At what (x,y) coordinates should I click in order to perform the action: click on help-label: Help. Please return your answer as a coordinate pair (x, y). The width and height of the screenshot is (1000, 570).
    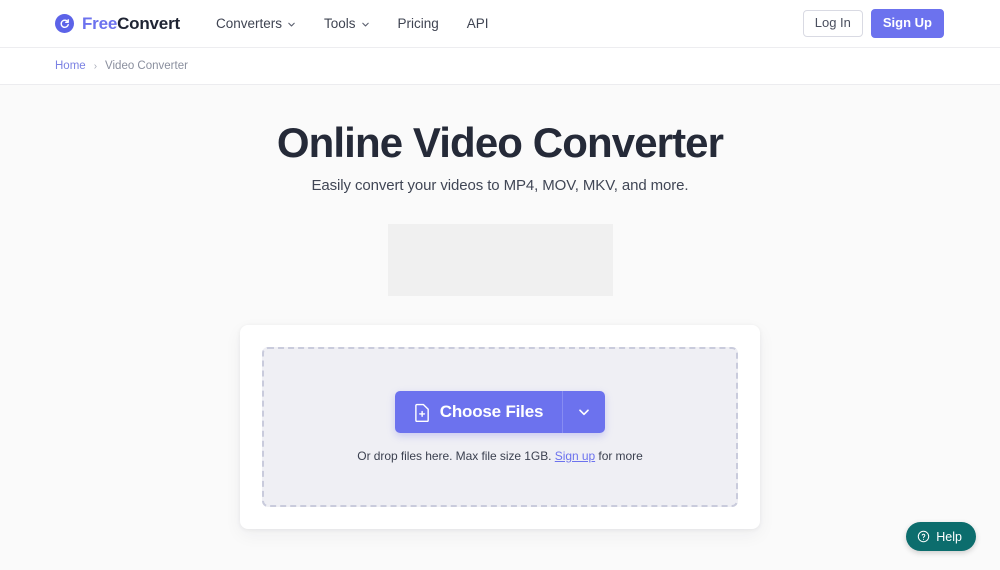
    Looking at the image, I should click on (949, 536).